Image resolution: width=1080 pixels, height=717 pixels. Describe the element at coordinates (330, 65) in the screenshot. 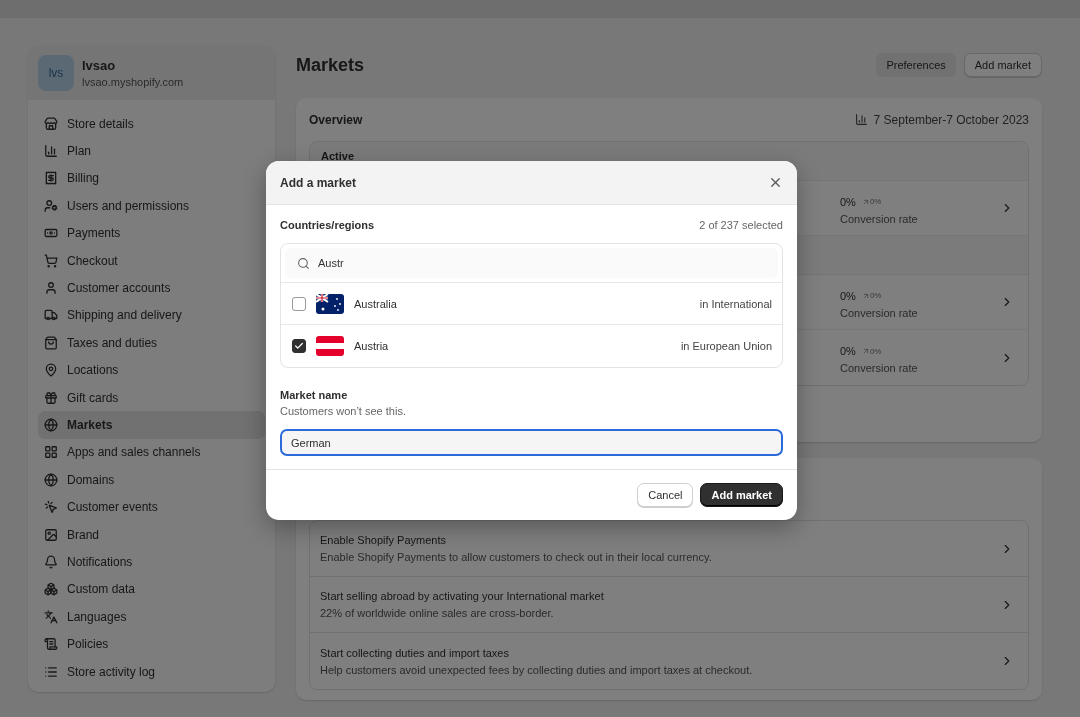

I see `page-title: Markets` at that location.